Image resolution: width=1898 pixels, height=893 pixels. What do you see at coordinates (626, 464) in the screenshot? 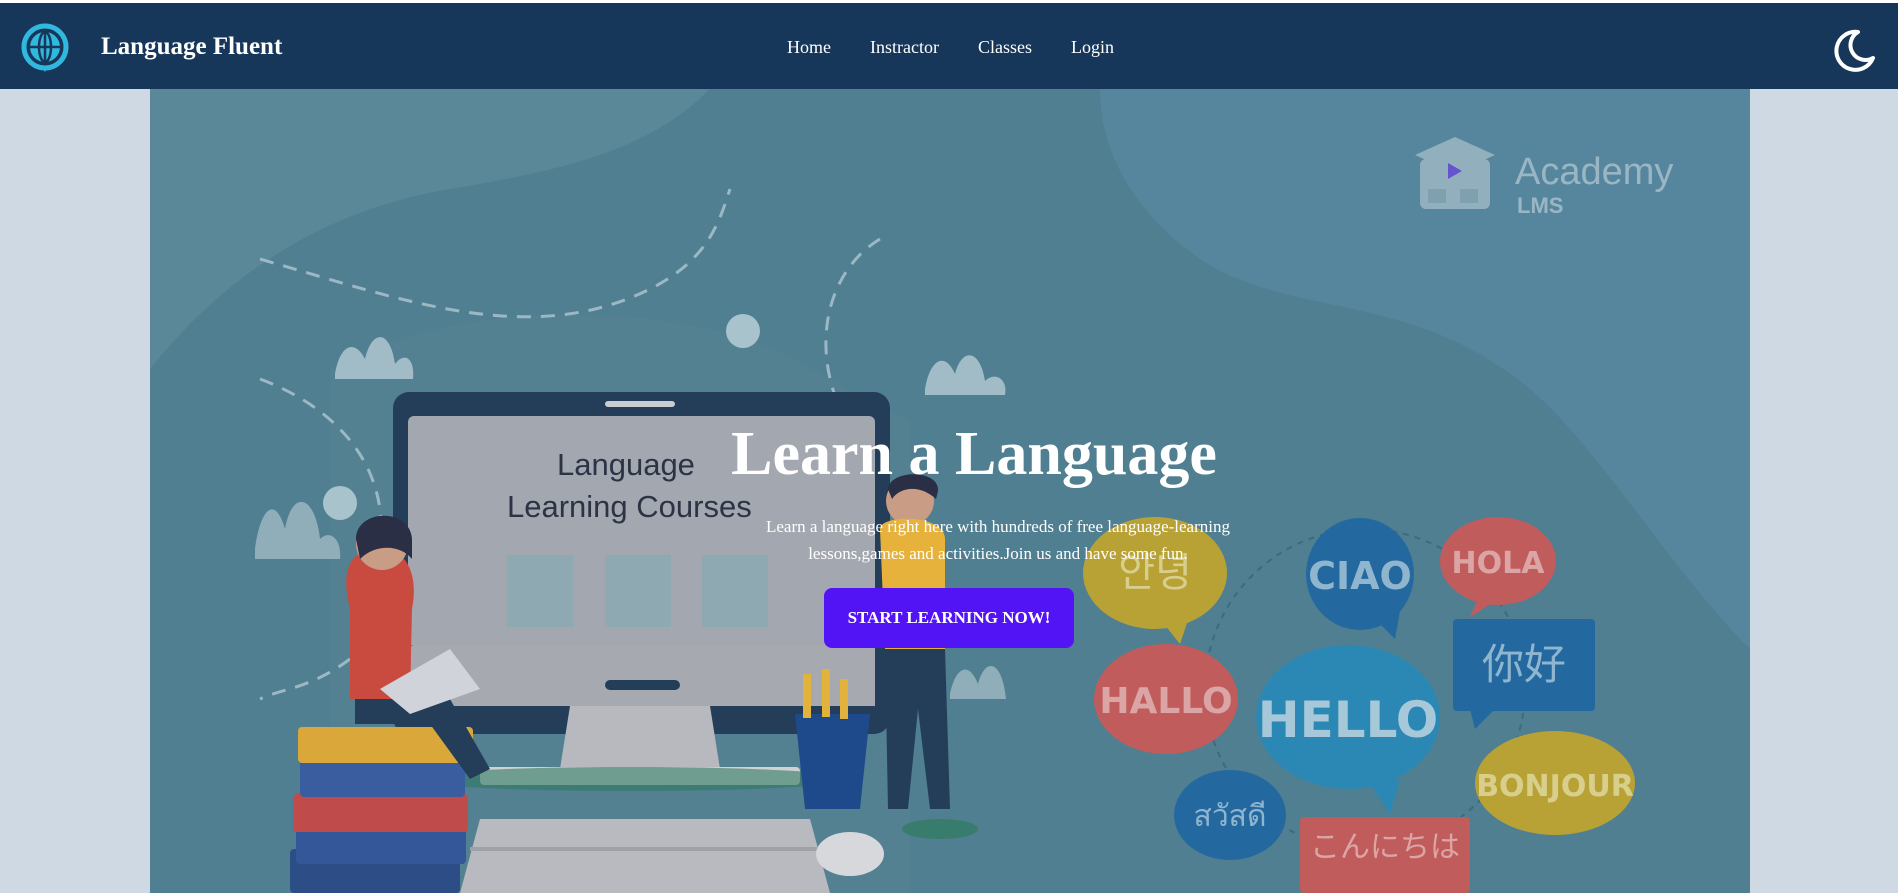
I see `monitor-text-line1: Language` at bounding box center [626, 464].